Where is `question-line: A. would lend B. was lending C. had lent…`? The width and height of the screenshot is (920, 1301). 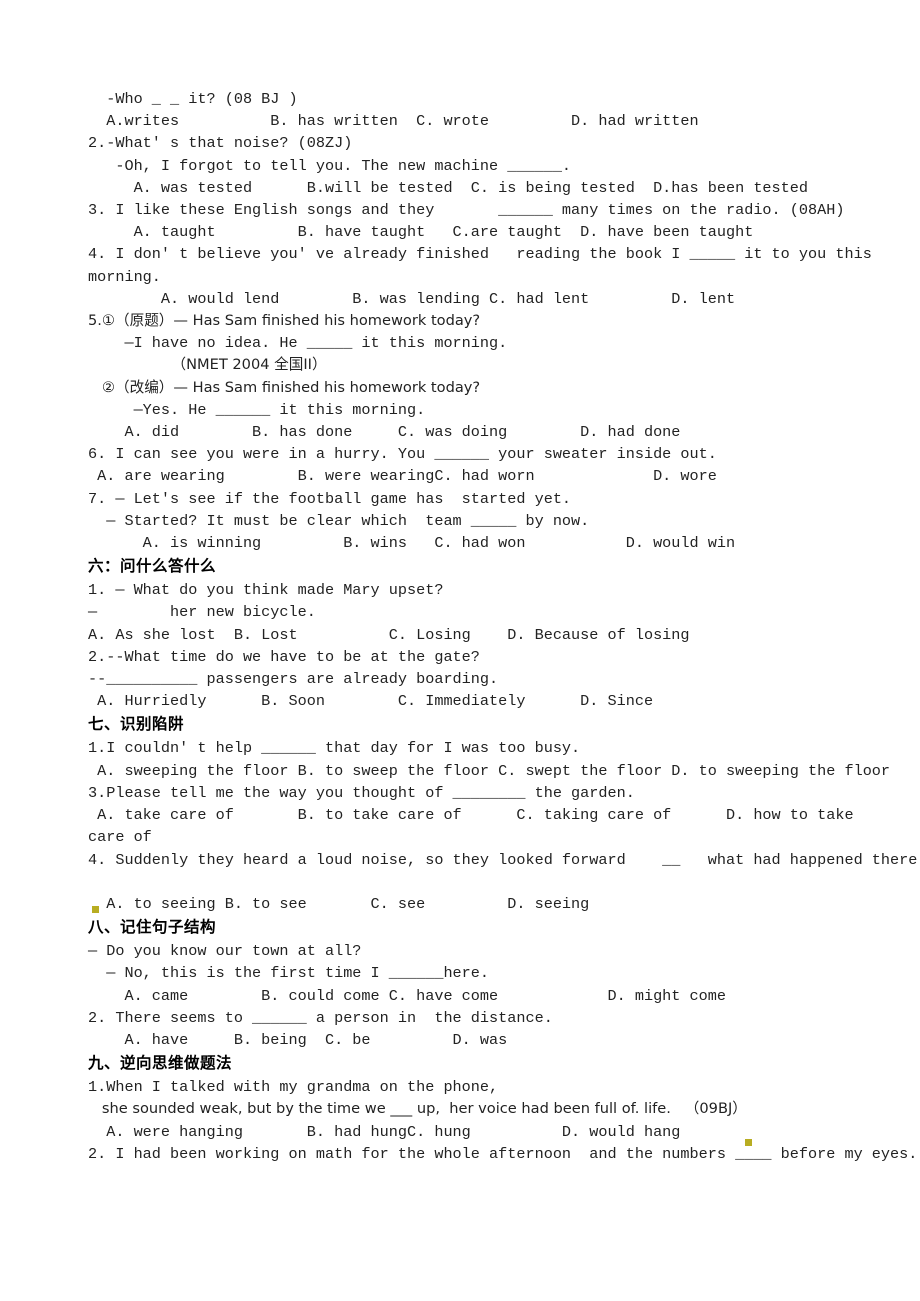
question-line: A. would lend B. was lending C. had lent… is located at coordinates (412, 298).